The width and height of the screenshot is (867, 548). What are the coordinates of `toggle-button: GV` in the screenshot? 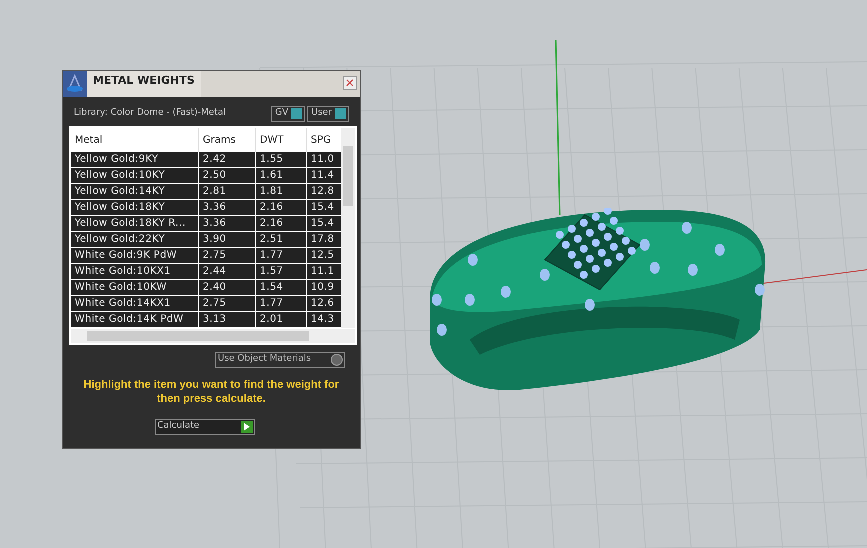 It's located at (288, 114).